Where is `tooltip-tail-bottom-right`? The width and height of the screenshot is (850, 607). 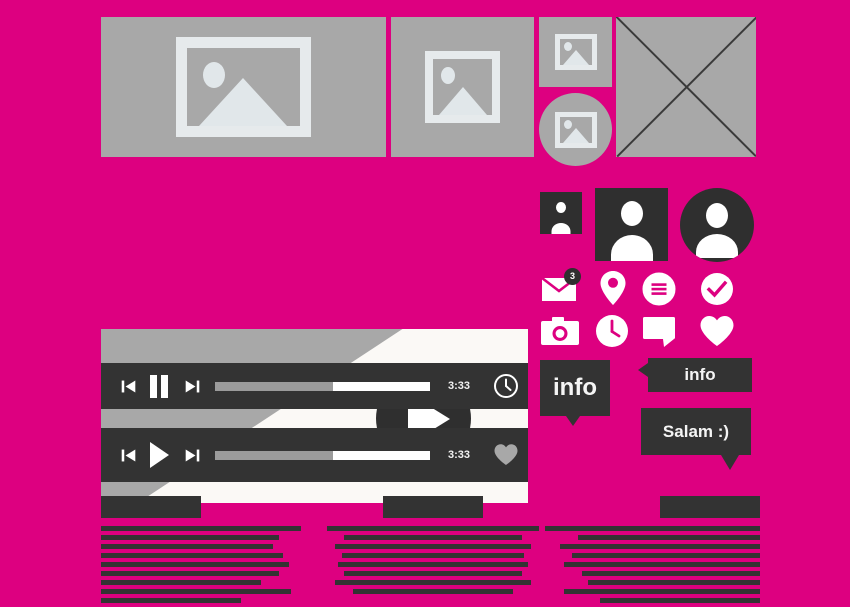 tooltip-tail-bottom-right is located at coordinates (730, 462).